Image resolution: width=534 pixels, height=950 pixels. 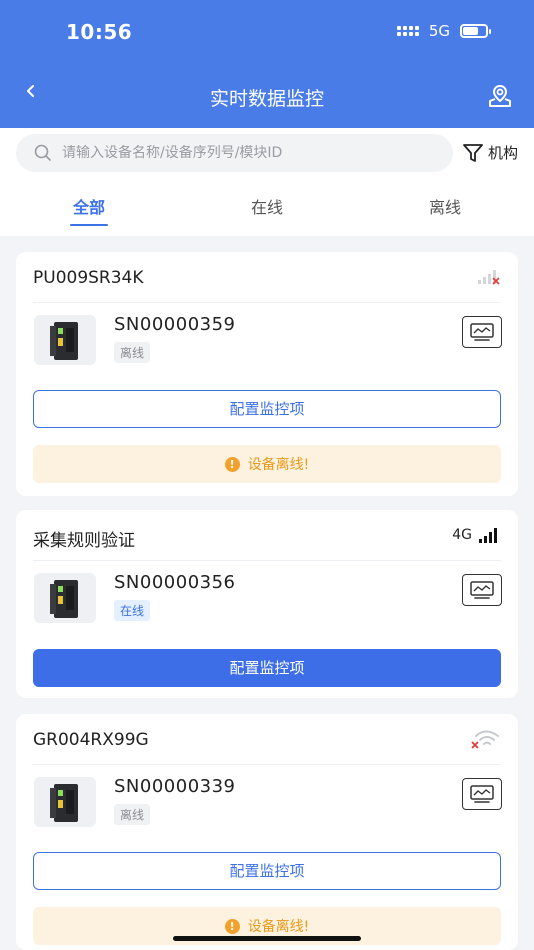 What do you see at coordinates (439, 31) in the screenshot?
I see `network-type: 5G` at bounding box center [439, 31].